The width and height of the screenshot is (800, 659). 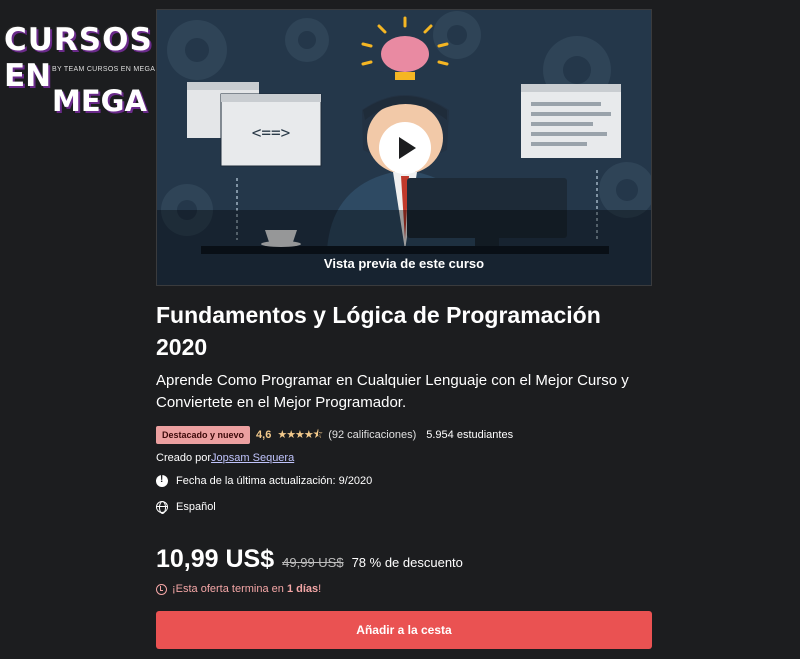 I want to click on current-price: 10,99 US$, so click(x=215, y=559).